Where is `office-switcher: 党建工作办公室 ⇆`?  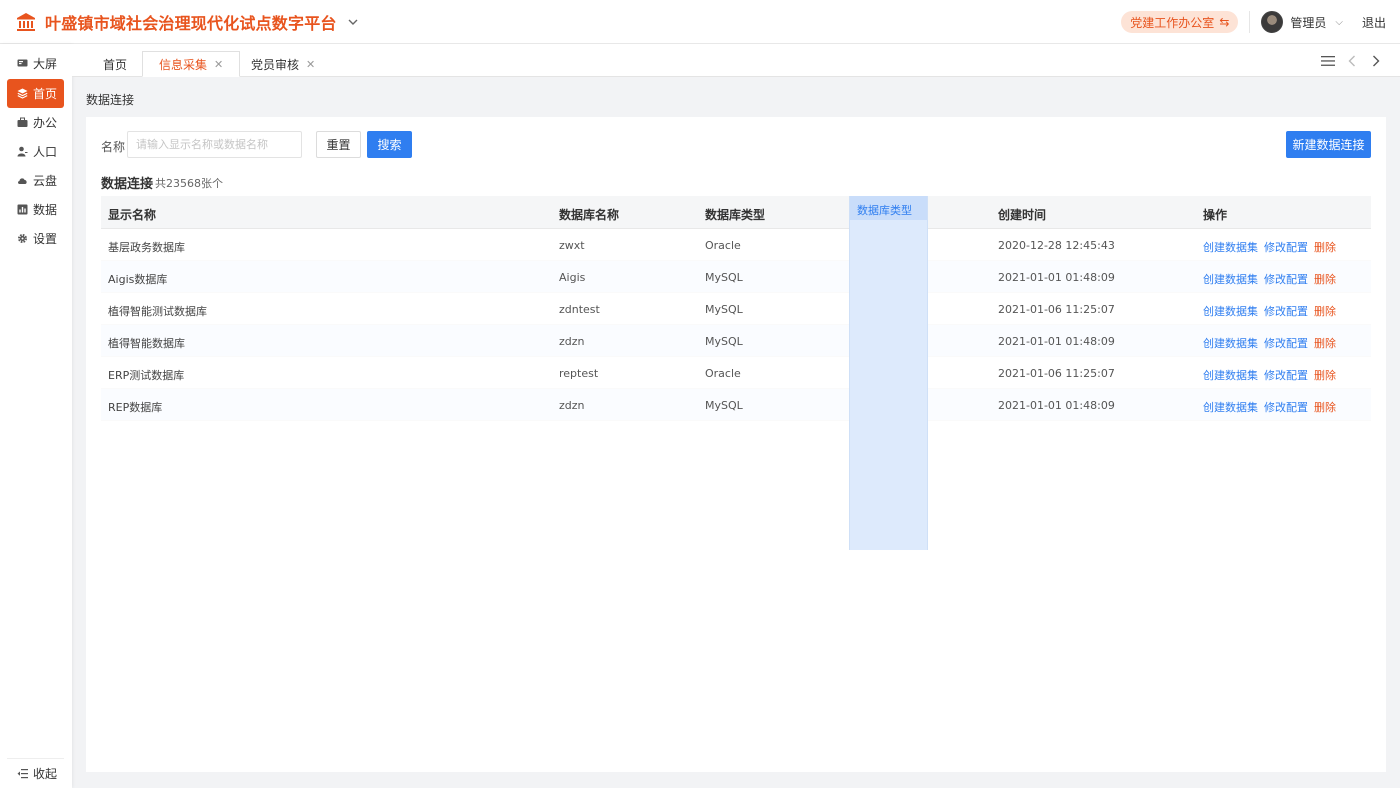
office-switcher: 党建工作办公室 ⇆ is located at coordinates (1180, 22).